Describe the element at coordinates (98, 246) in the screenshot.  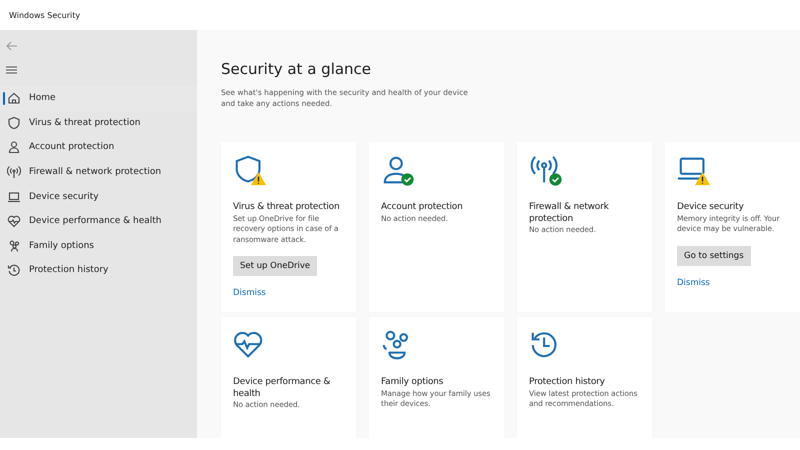
I see `sidebar-item: Family options` at that location.